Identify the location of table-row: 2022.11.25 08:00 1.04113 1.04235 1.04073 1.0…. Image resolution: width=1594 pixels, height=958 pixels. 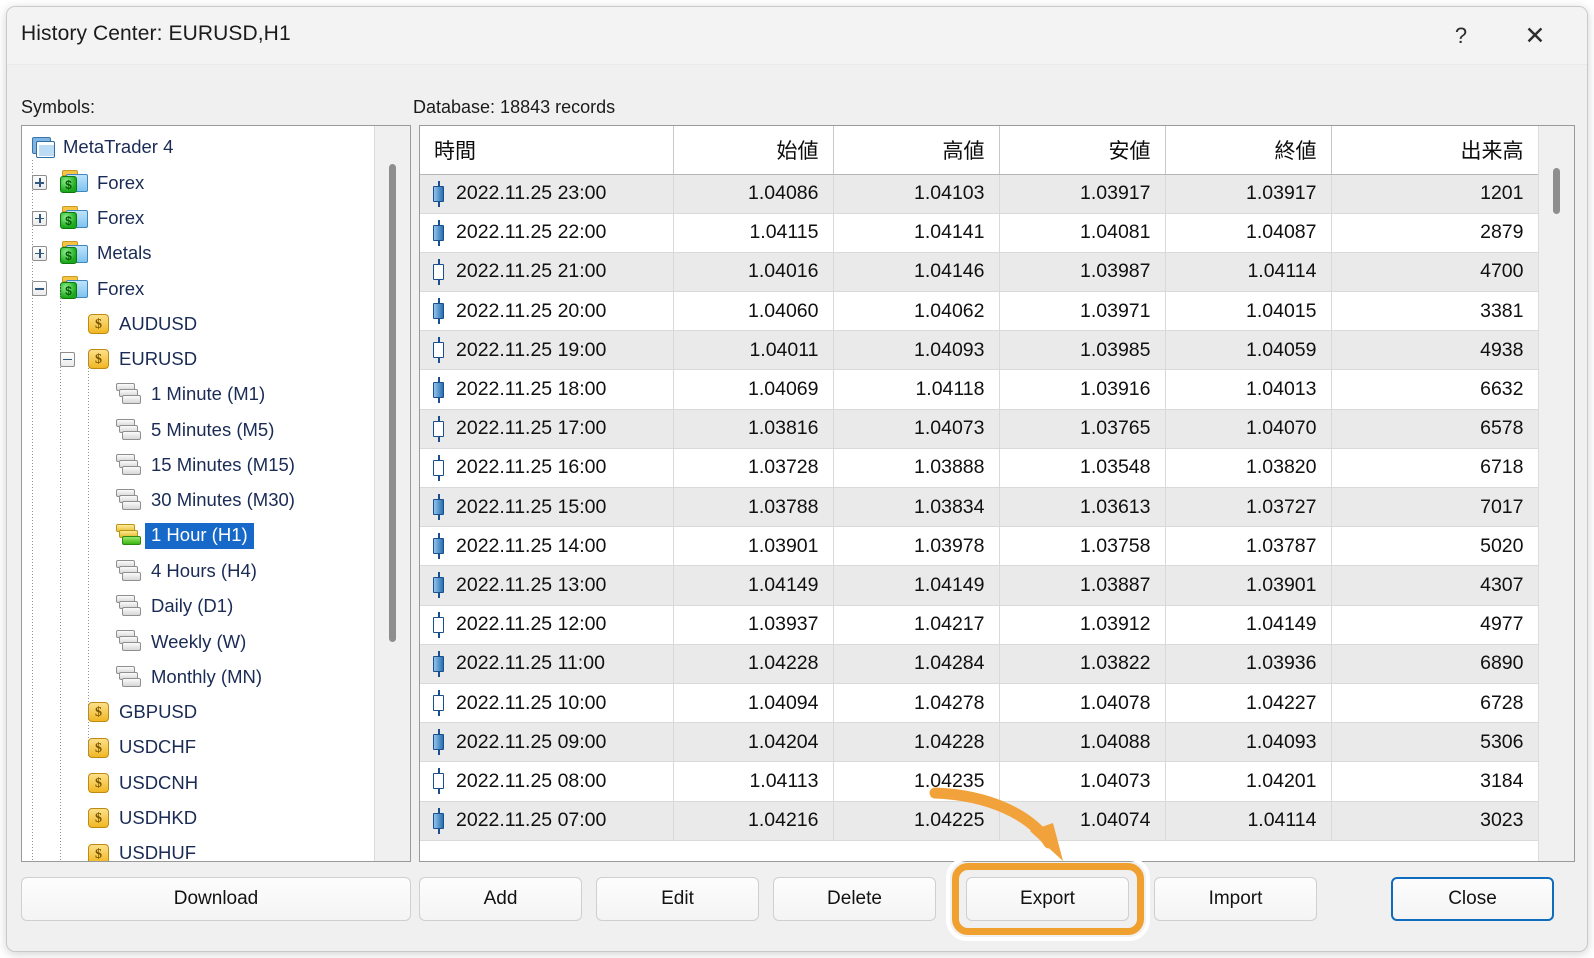
(979, 781).